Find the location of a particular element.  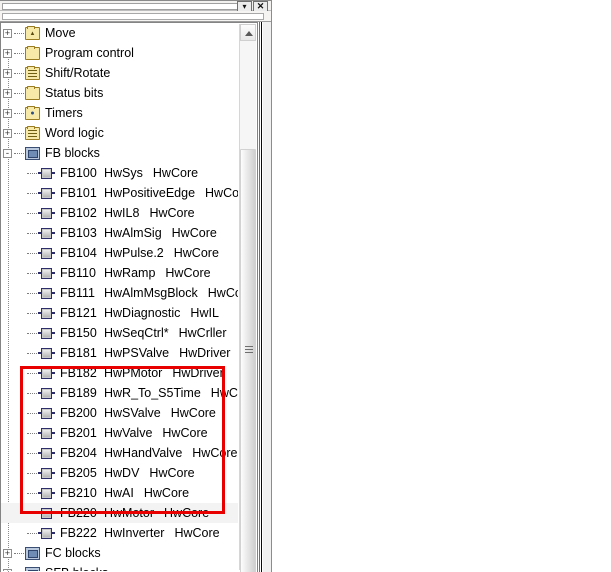

fb-id-label: FB200 is located at coordinates (78, 413).